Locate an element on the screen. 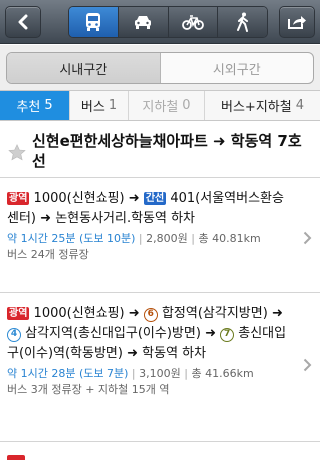  route-meta: 약 1시간 25분 (도보 10분) | 2,800원 | 총 40.81km is located at coordinates (151, 239).